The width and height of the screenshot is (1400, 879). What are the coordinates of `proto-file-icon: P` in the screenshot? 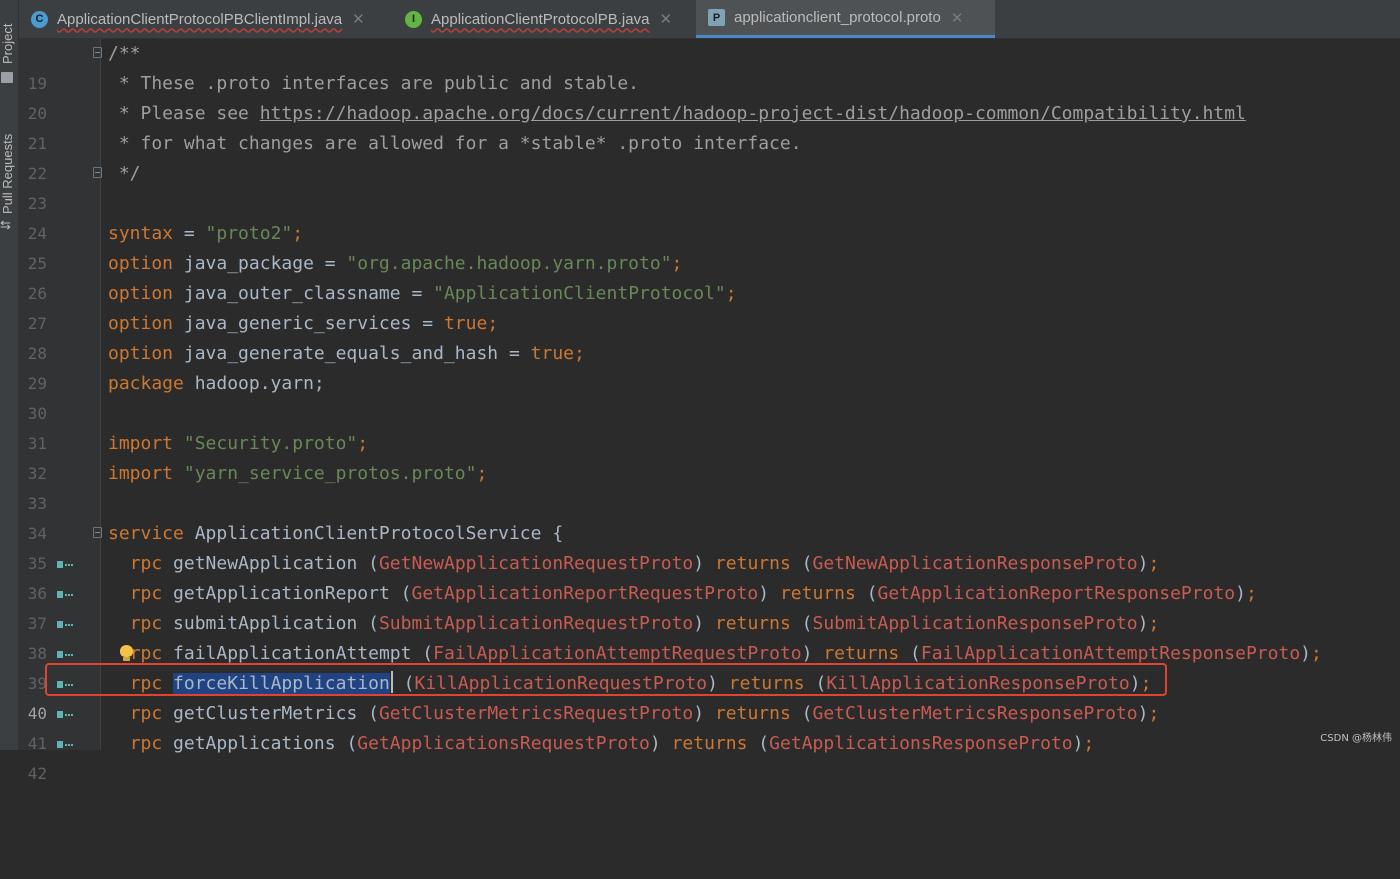 It's located at (716, 17).